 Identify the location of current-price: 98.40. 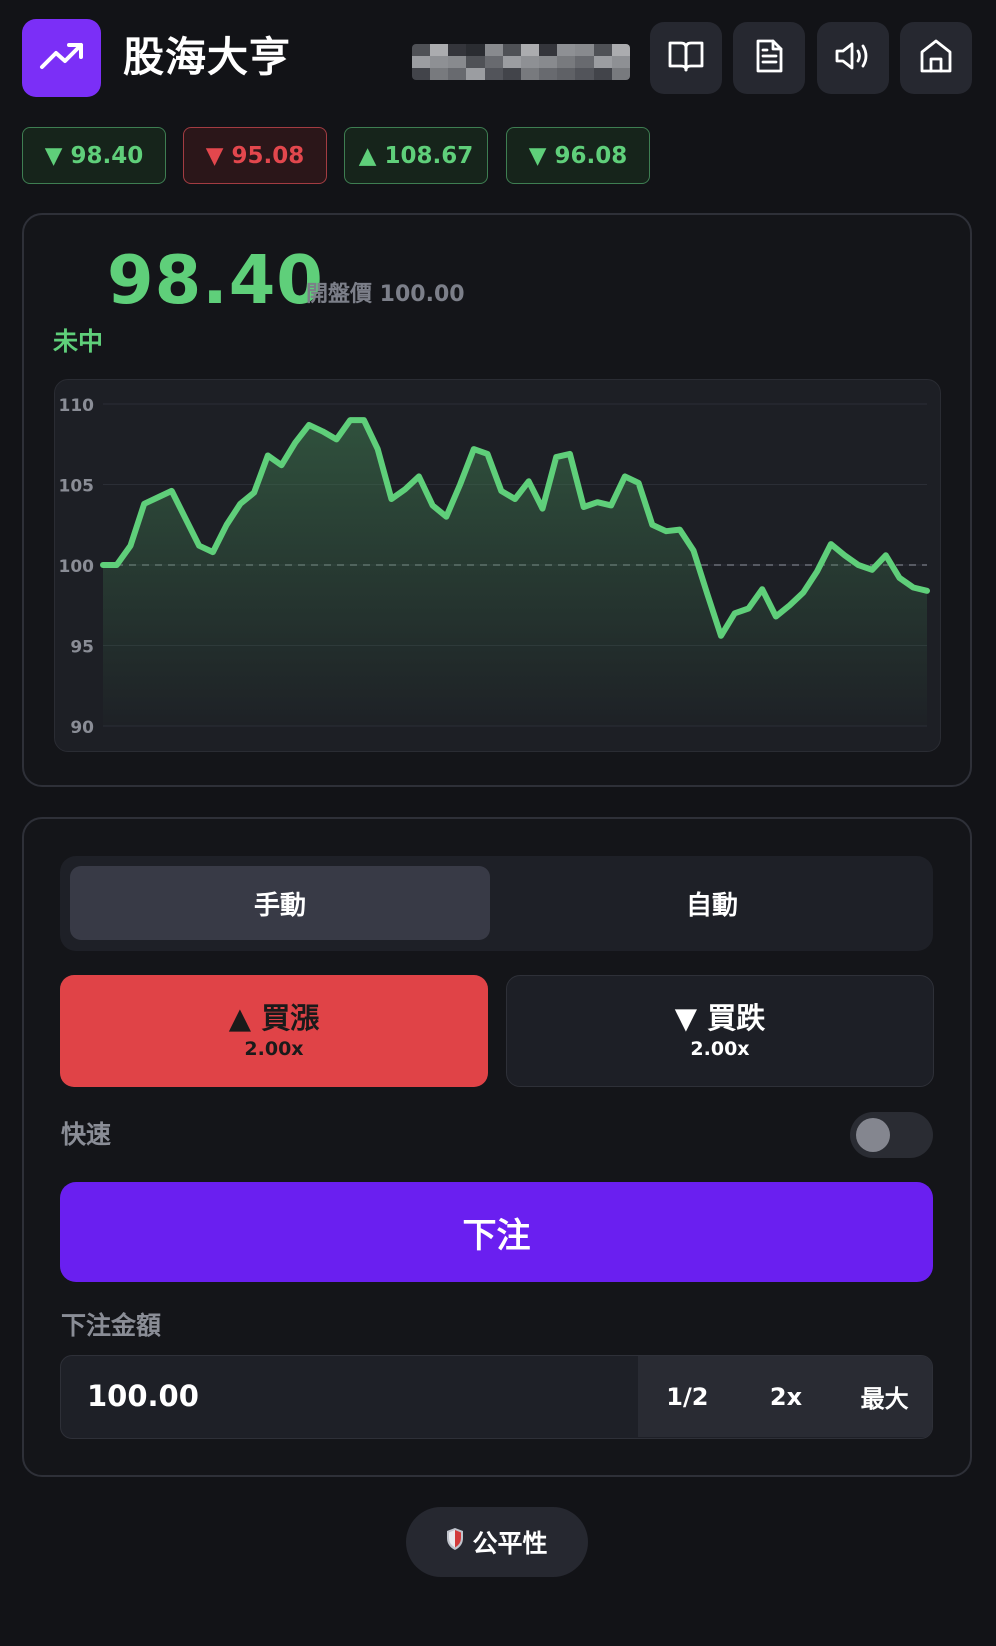
(215, 280).